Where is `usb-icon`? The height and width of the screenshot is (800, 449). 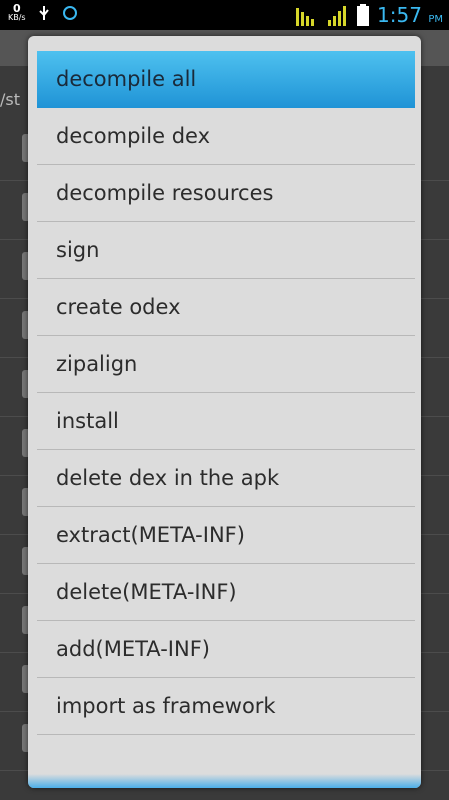
usb-icon is located at coordinates (43, 13).